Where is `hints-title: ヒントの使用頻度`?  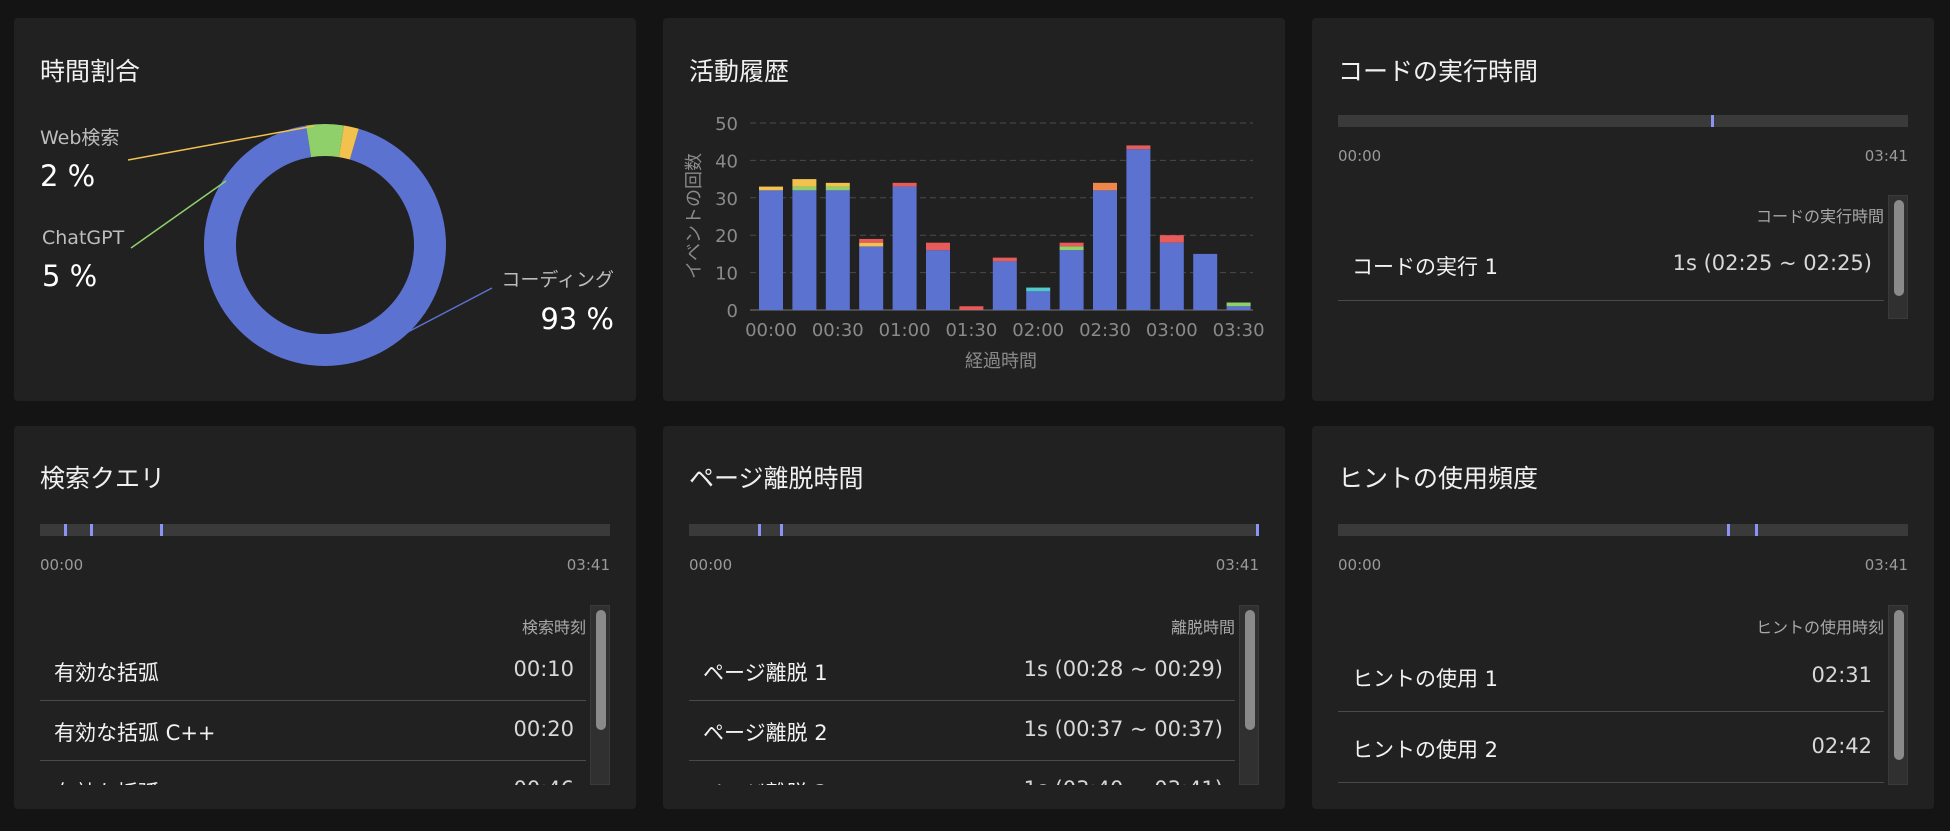 hints-title: ヒントの使用頻度 is located at coordinates (1438, 478).